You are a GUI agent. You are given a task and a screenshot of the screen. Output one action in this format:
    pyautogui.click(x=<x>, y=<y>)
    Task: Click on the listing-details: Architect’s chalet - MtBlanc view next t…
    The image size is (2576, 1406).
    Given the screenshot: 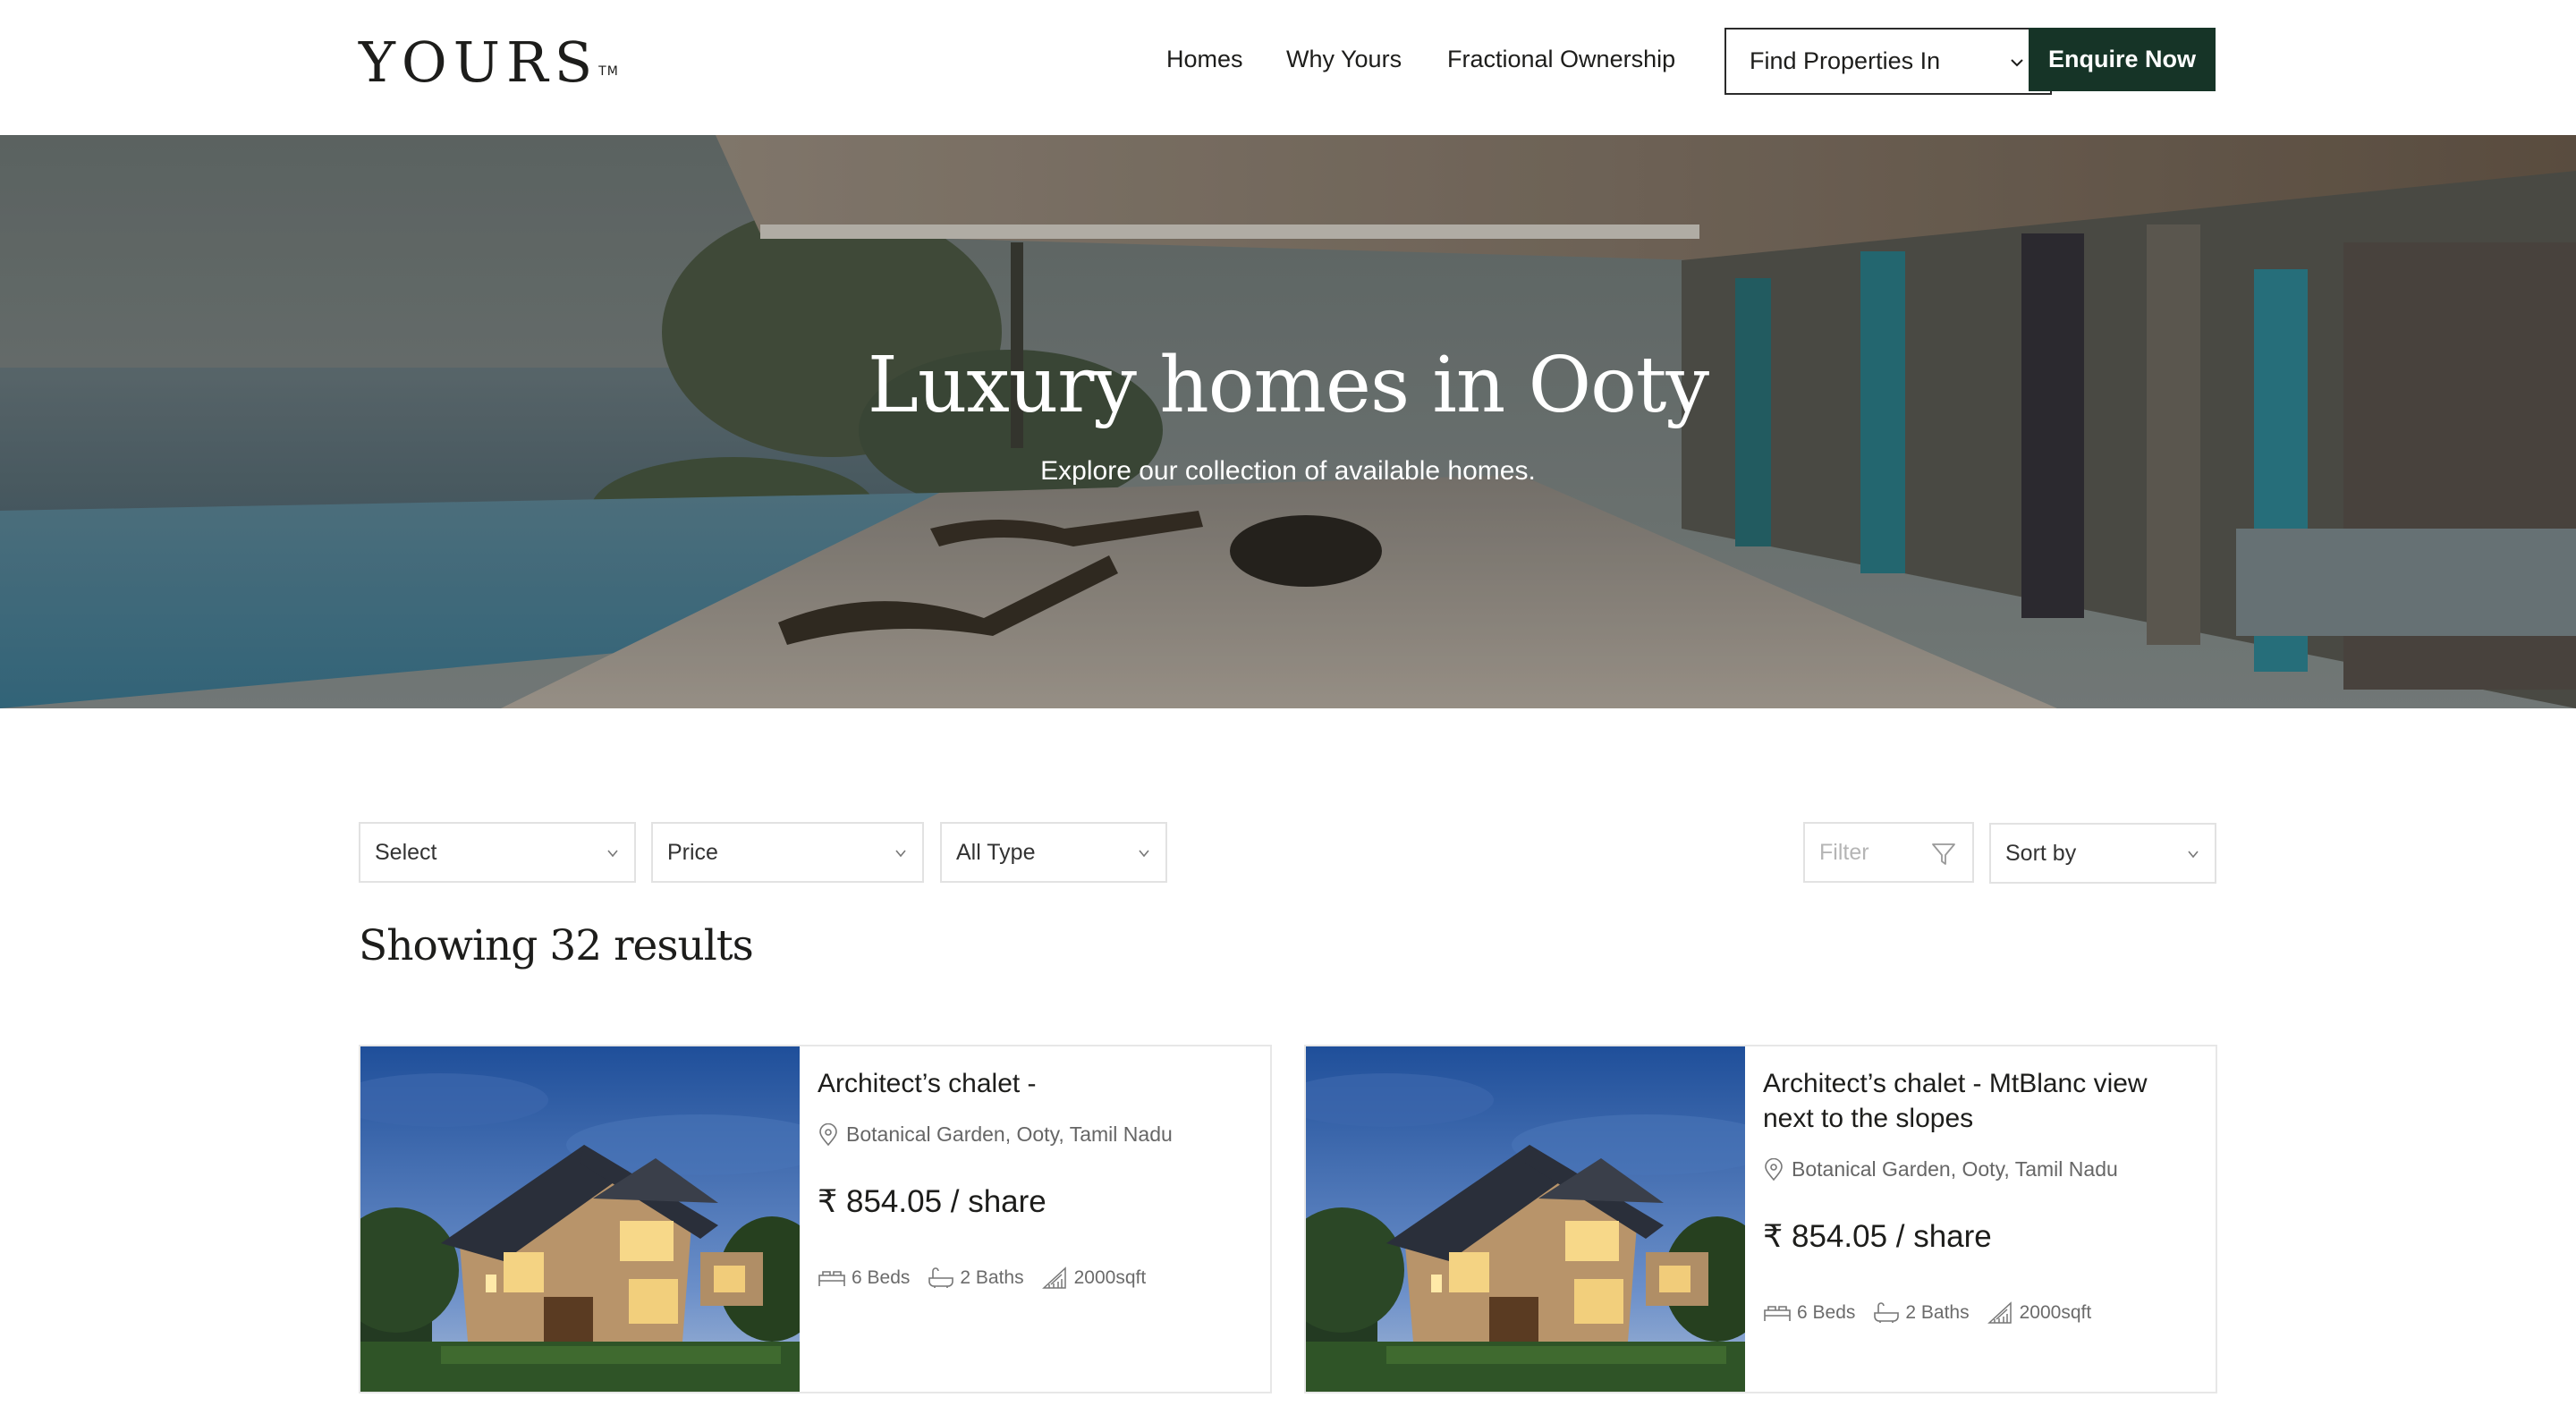 What is the action you would take?
    pyautogui.click(x=1982, y=1185)
    